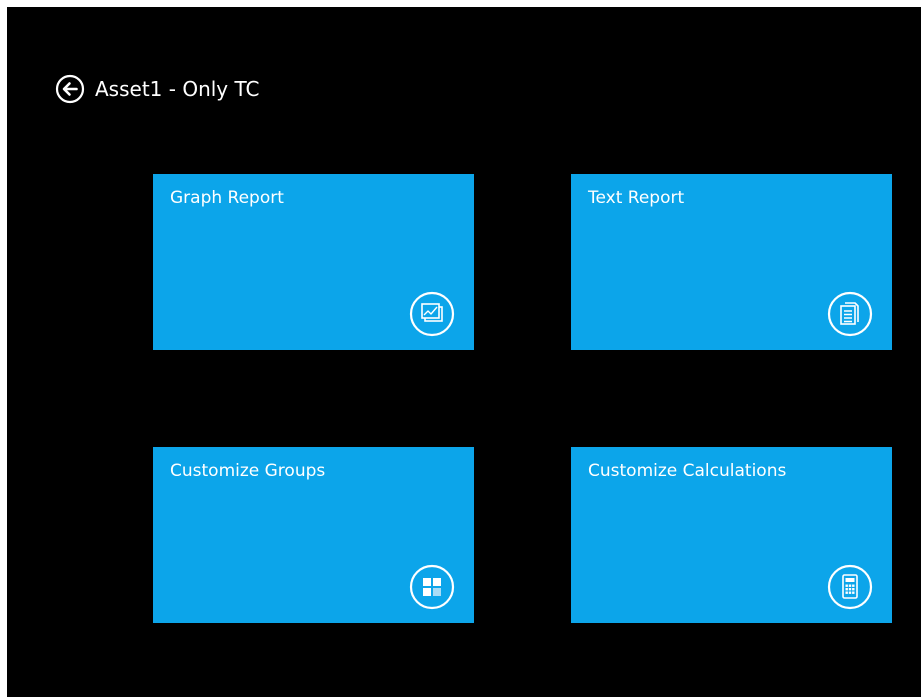 The height and width of the screenshot is (697, 921). Describe the element at coordinates (731, 535) in the screenshot. I see `customize-calculations-tile: Customize Calculations` at that location.